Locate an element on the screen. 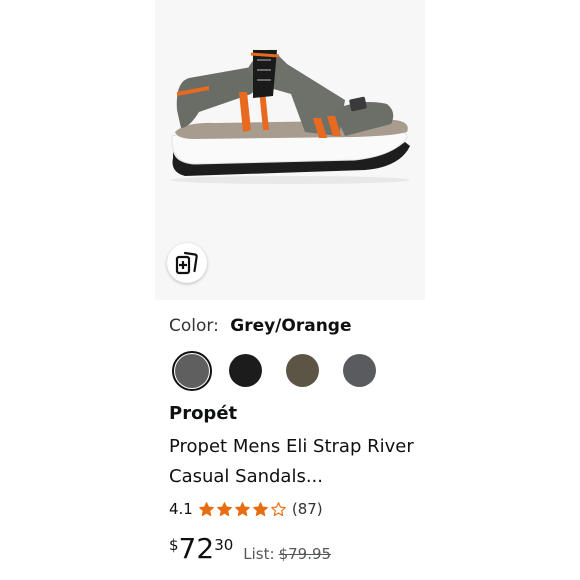 This screenshot has width=580, height=580. product-image is located at coordinates (290, 105).